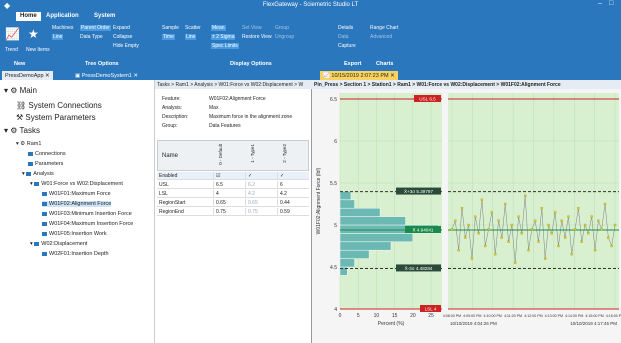 The image size is (621, 343). What do you see at coordinates (359, 75) in the screenshot?
I see `doc-tab-chart: 📈 10/15/2019 2:07:23 PM ✕` at bounding box center [359, 75].